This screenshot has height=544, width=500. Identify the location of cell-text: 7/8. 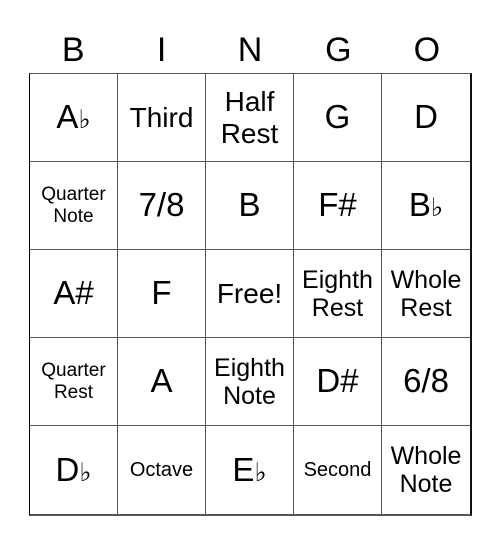
(161, 205).